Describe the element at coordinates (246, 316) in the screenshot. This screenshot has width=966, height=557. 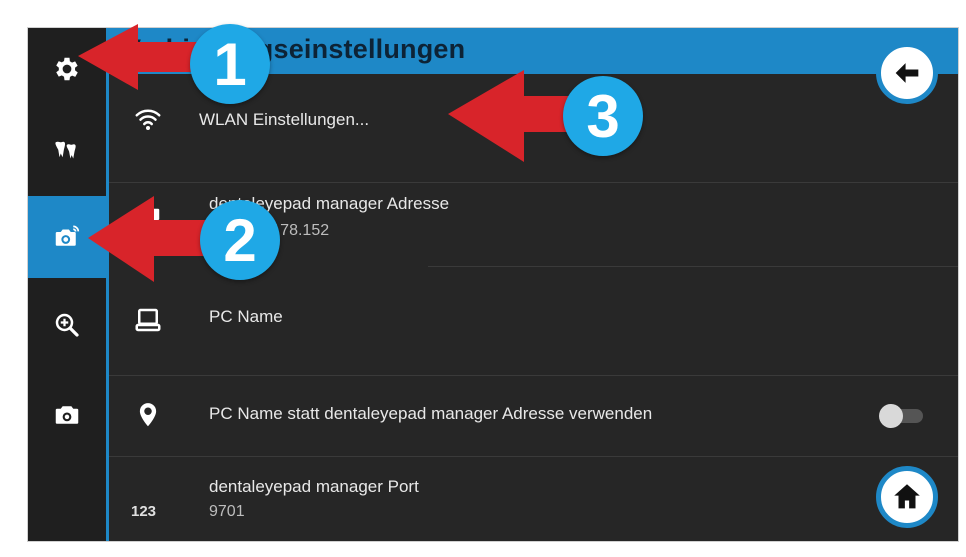
I see `pc-name-label: PC Name` at that location.